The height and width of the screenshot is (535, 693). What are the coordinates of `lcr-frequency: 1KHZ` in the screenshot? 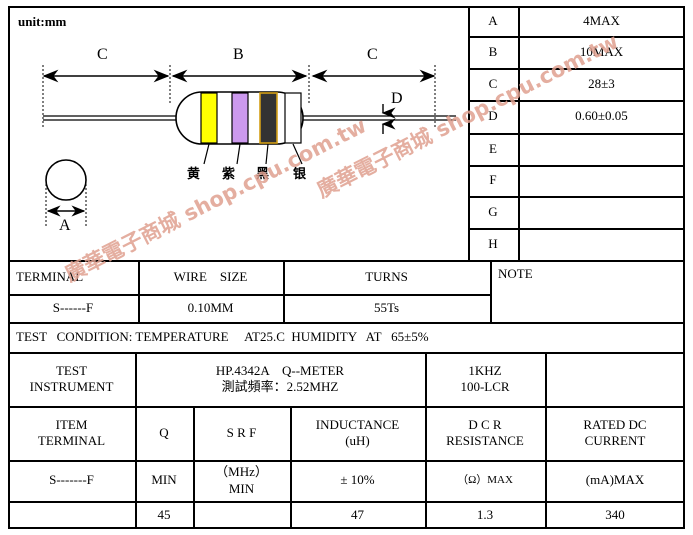 It's located at (485, 370).